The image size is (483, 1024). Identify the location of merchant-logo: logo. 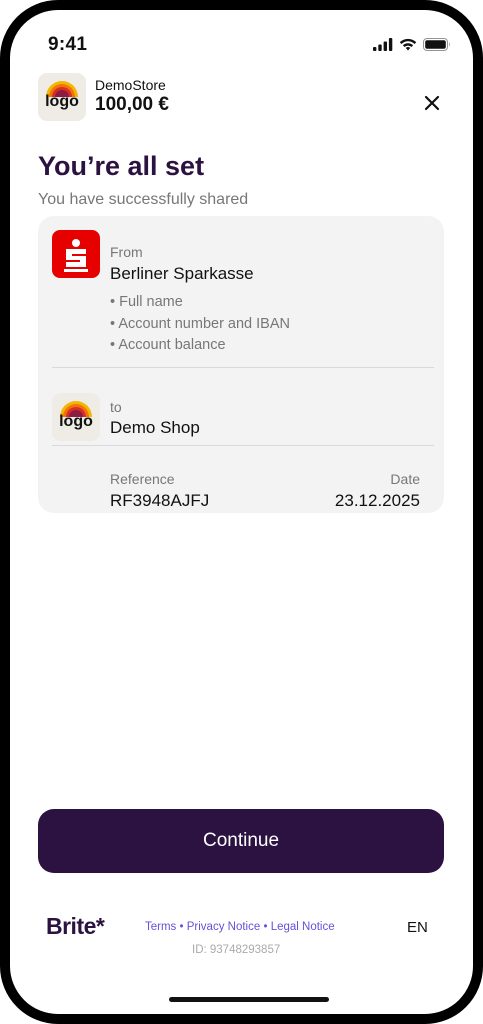
(62, 97).